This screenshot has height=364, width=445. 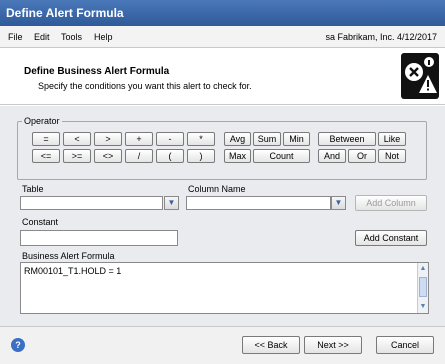 I want to click on formula-scrollbar: ▲ ▼, so click(x=422, y=288).